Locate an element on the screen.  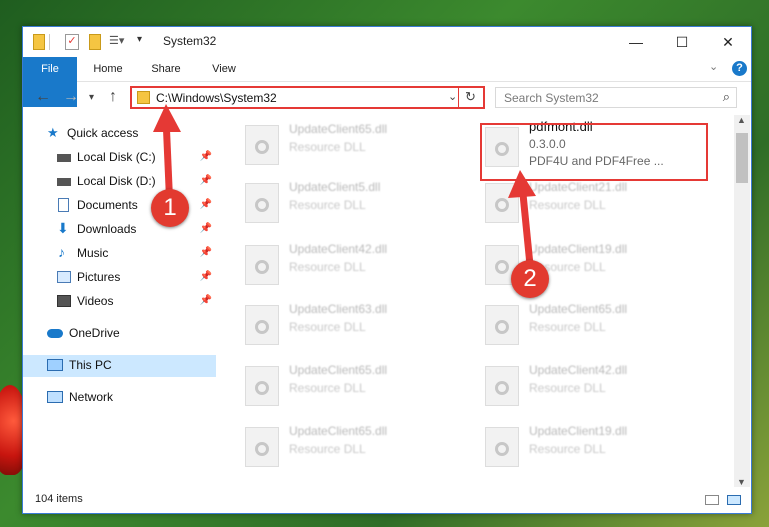
step-marker-1: 1 is located at coordinates (170, 208).